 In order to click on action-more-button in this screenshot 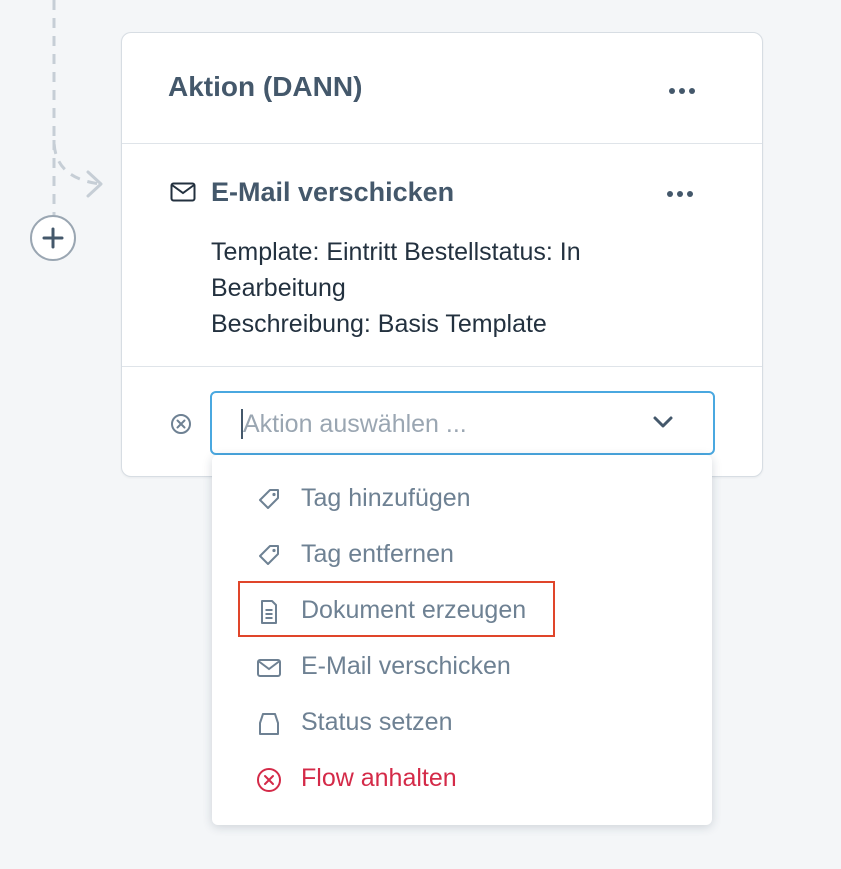, I will do `click(680, 194)`.